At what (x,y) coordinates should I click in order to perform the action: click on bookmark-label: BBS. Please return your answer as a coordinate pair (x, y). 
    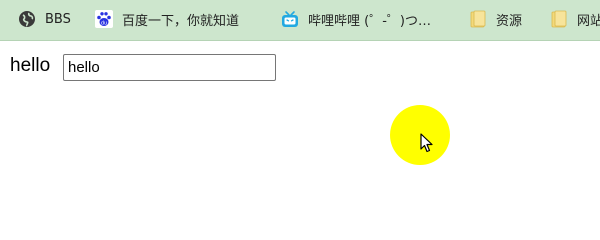
    Looking at the image, I should click on (58, 19).